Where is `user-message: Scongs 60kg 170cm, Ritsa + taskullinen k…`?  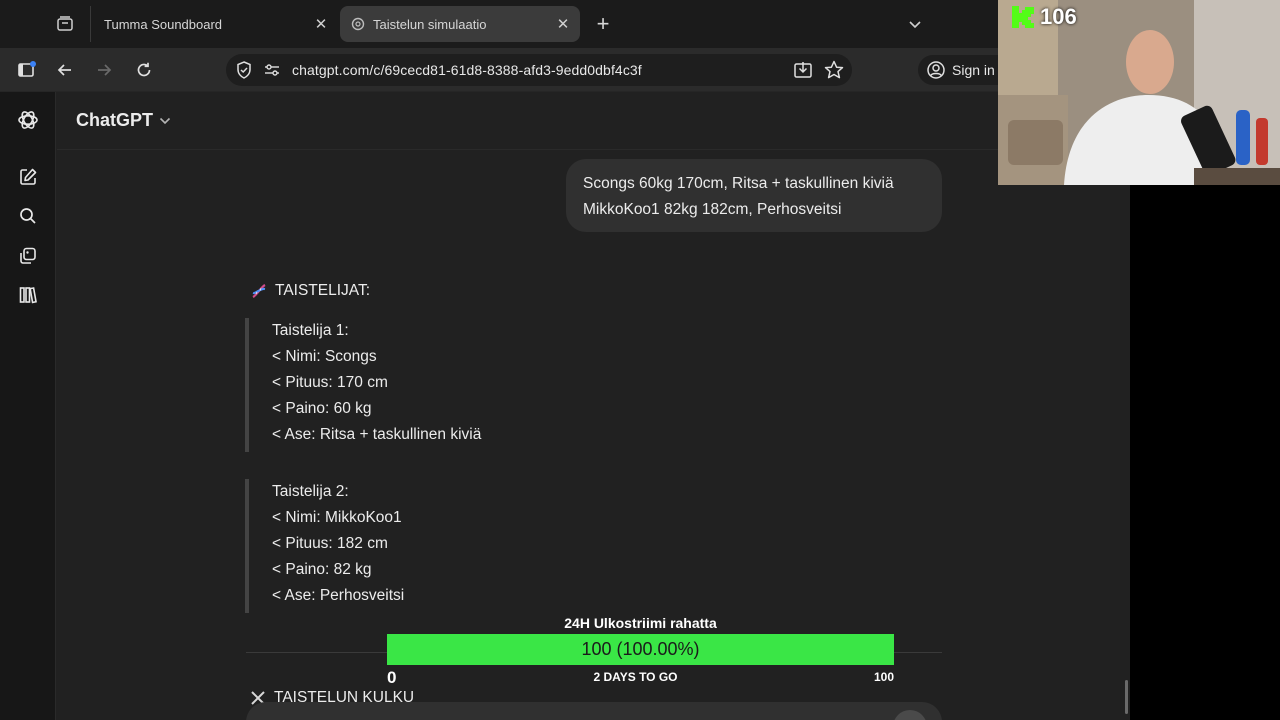 user-message: Scongs 60kg 170cm, Ritsa + taskullinen k… is located at coordinates (754, 195).